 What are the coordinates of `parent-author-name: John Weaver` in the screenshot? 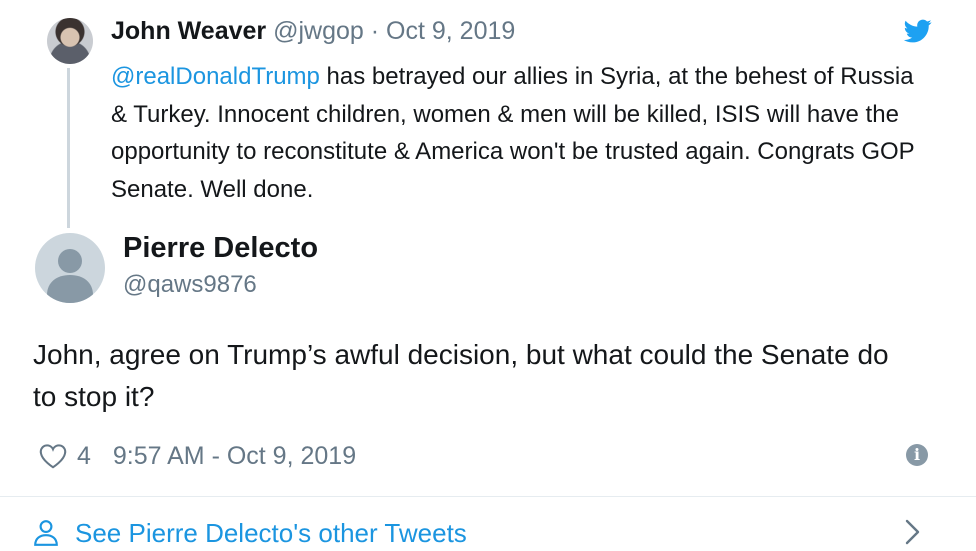 It's located at (188, 31).